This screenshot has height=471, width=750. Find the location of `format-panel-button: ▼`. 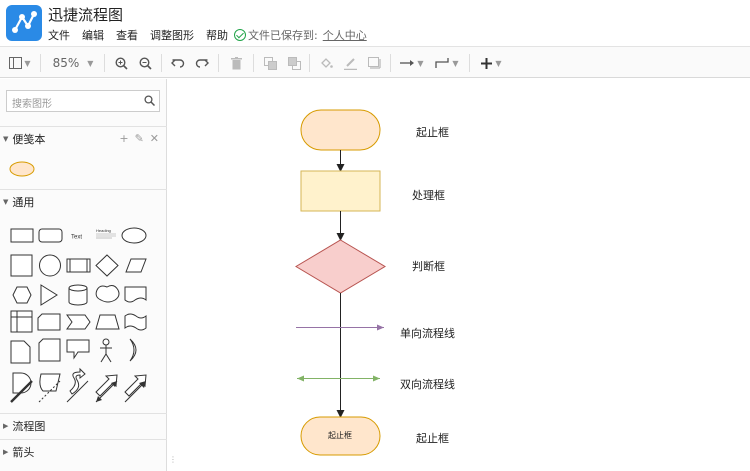

format-panel-button: ▼ is located at coordinates (20, 63).